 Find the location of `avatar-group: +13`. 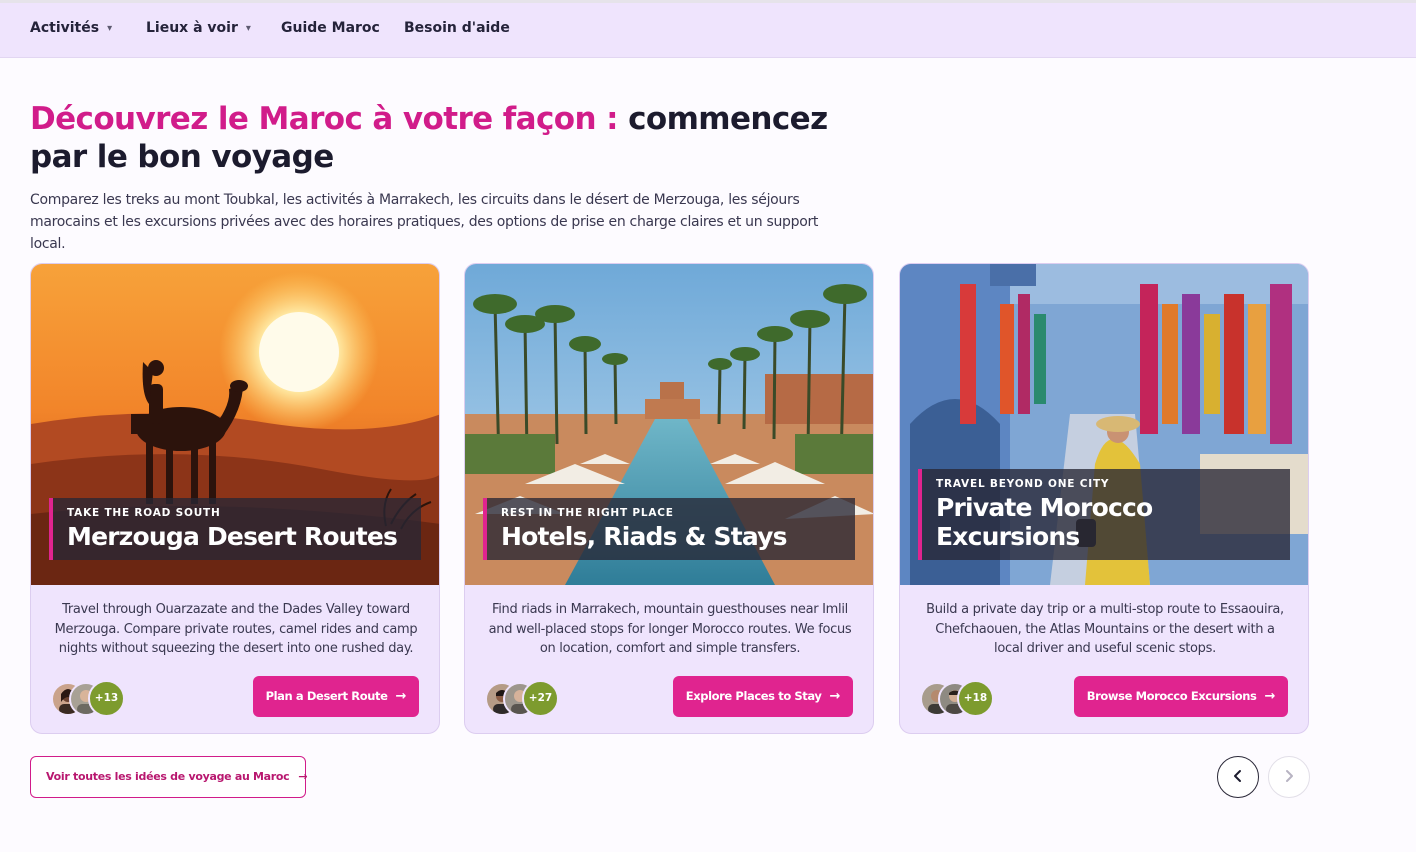

avatar-group: +13 is located at coordinates (91, 699).